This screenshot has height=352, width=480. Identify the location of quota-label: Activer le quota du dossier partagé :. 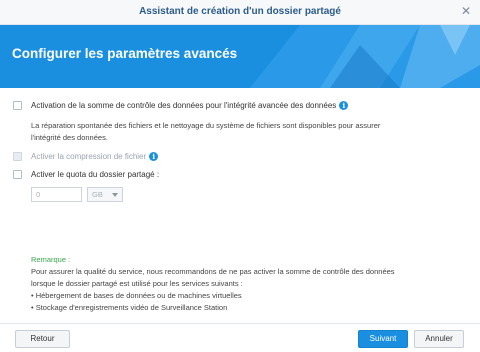
(95, 174).